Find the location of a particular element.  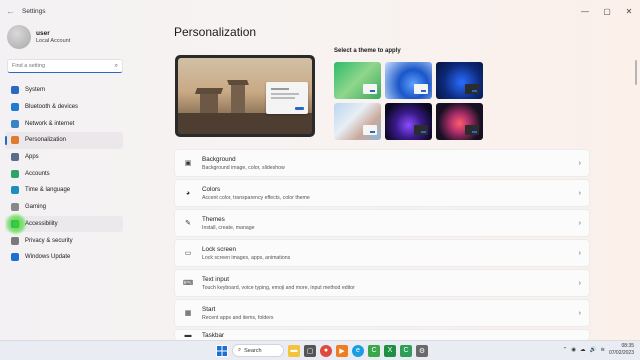

person-icon is located at coordinates (15, 173).